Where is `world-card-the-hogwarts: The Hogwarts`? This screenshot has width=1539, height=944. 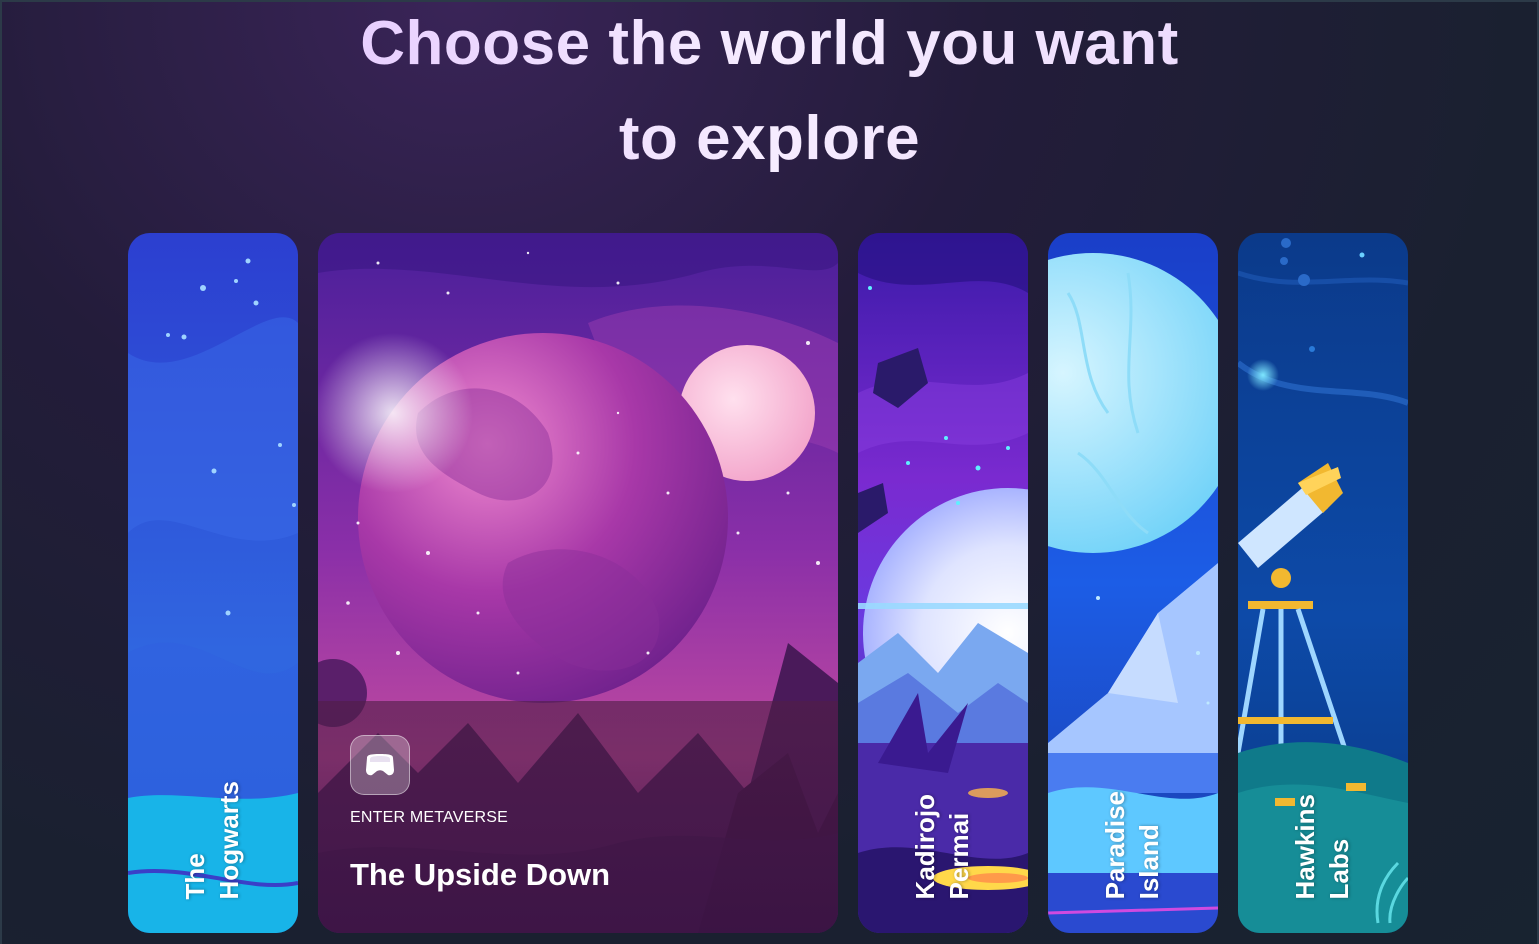 world-card-the-hogwarts: The Hogwarts is located at coordinates (213, 583).